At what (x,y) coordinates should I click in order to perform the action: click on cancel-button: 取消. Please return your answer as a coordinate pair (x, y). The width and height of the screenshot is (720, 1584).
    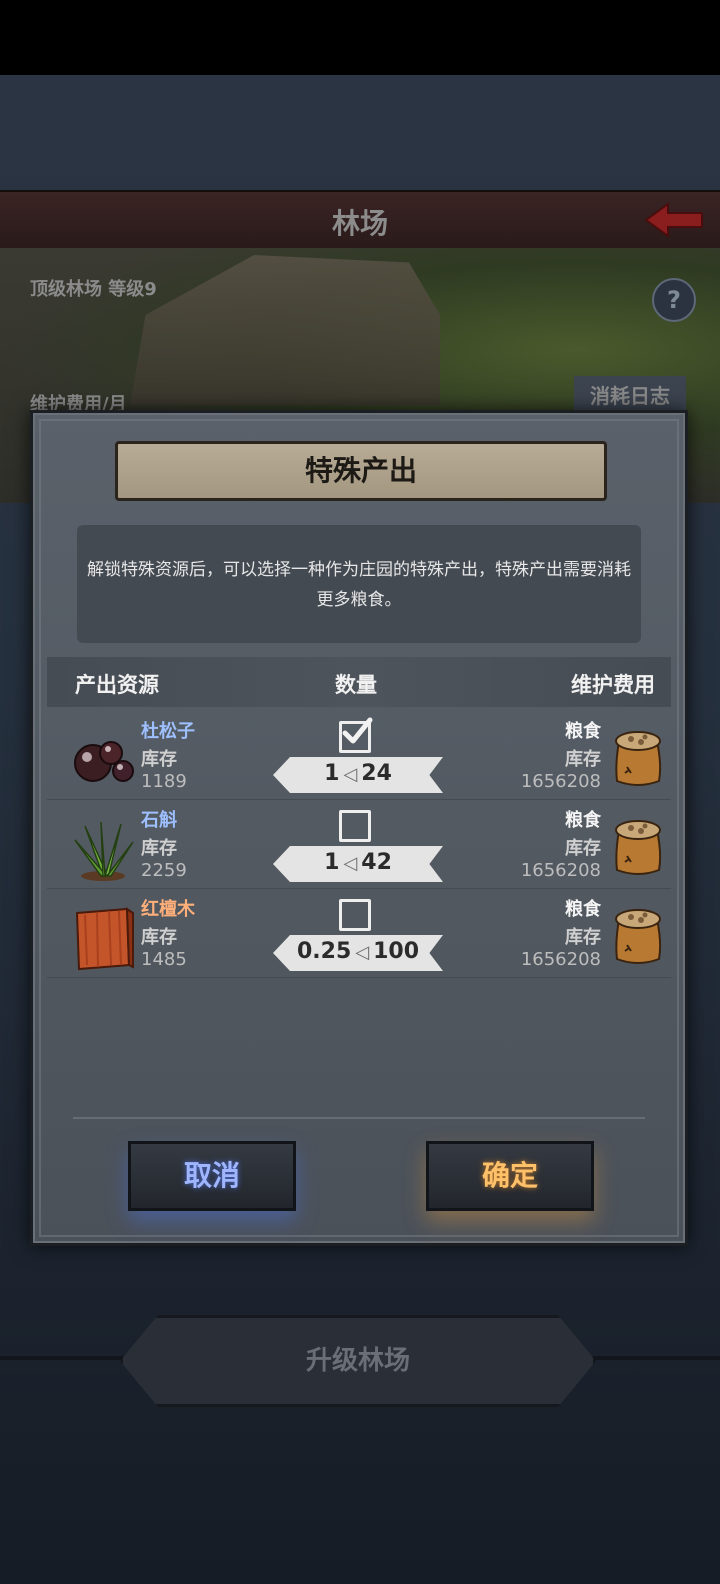
    Looking at the image, I should click on (212, 1176).